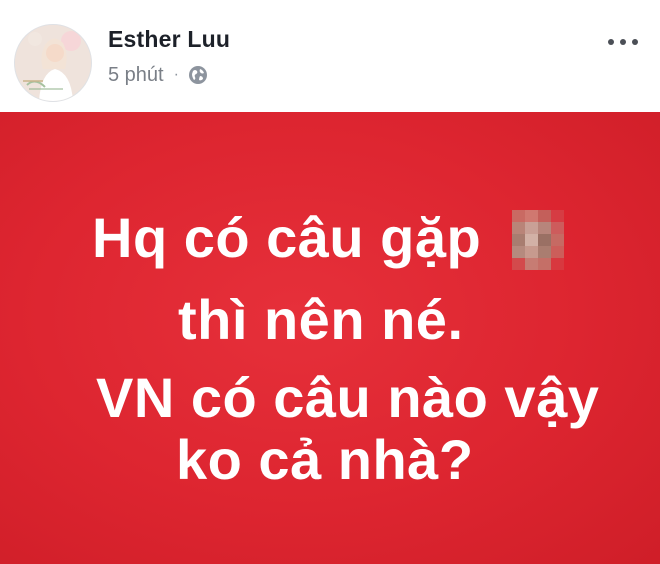 This screenshot has width=660, height=564. Describe the element at coordinates (325, 459) in the screenshot. I see `status-text-line-4: ko cả nhà?` at that location.